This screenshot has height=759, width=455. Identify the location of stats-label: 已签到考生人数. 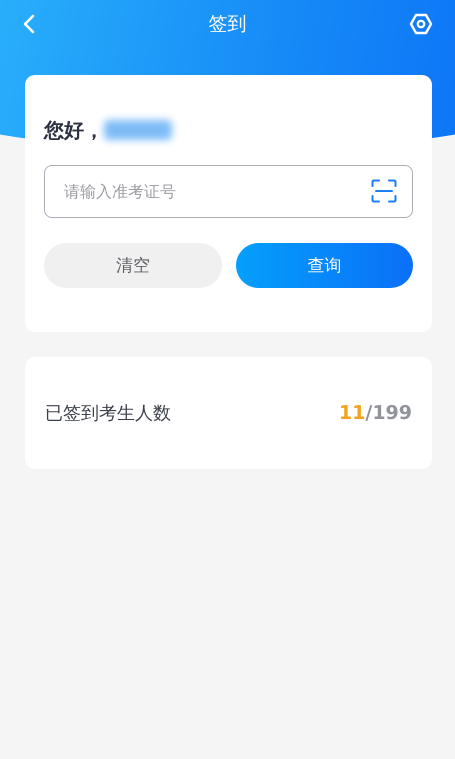
(108, 413).